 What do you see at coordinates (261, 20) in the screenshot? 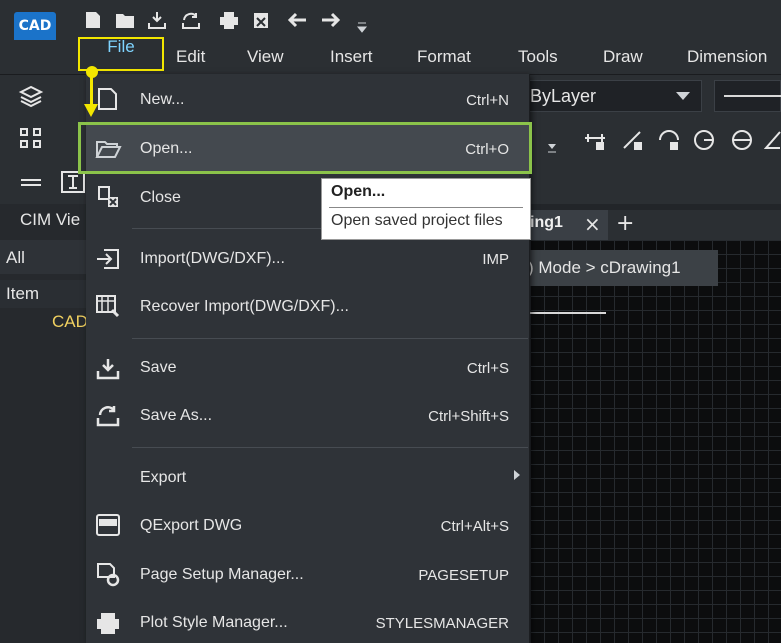
I see `export-icon` at bounding box center [261, 20].